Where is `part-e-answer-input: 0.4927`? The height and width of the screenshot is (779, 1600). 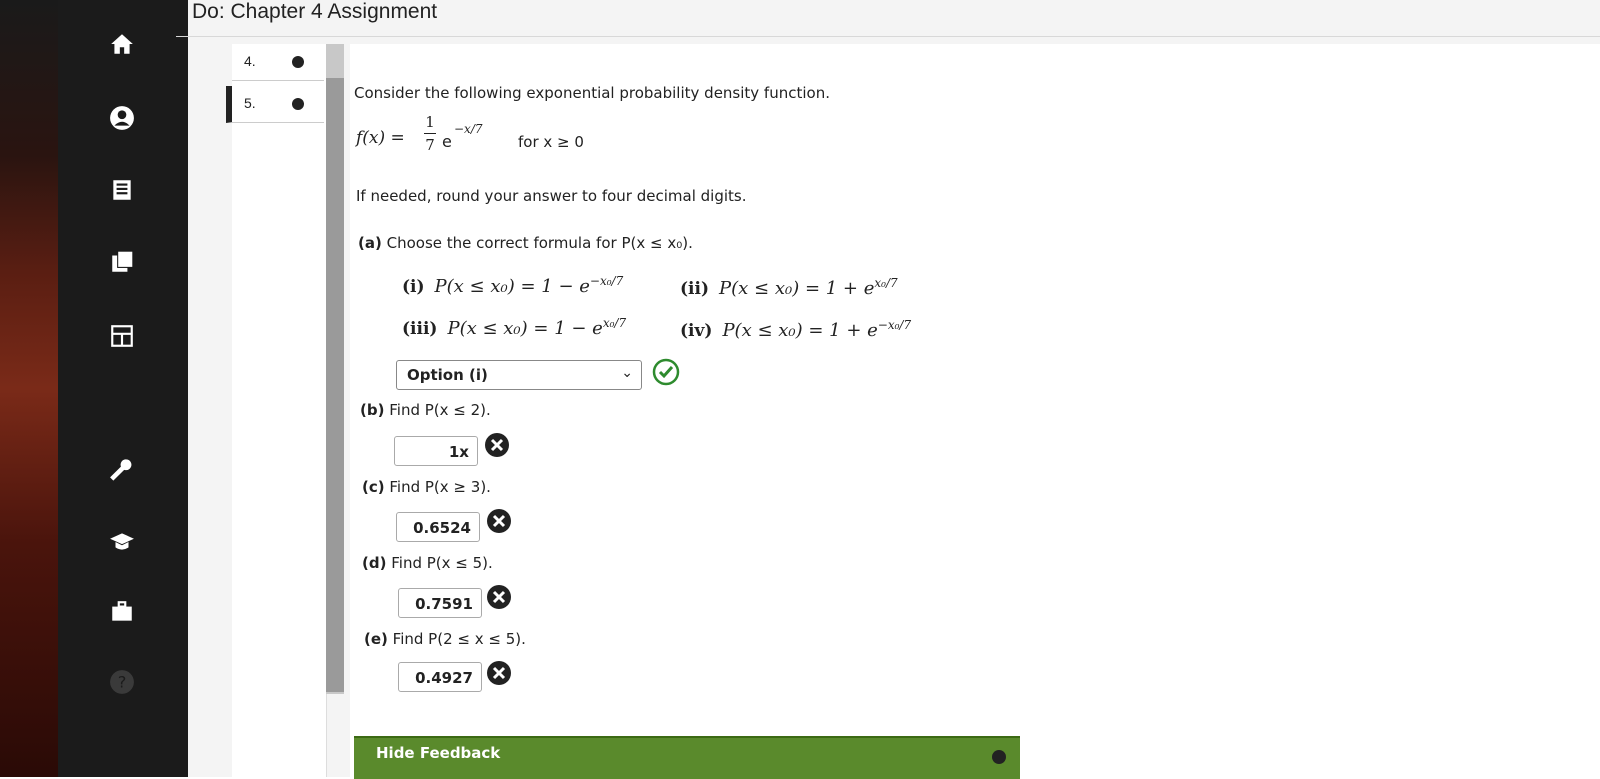
part-e-answer-input: 0.4927 is located at coordinates (440, 677).